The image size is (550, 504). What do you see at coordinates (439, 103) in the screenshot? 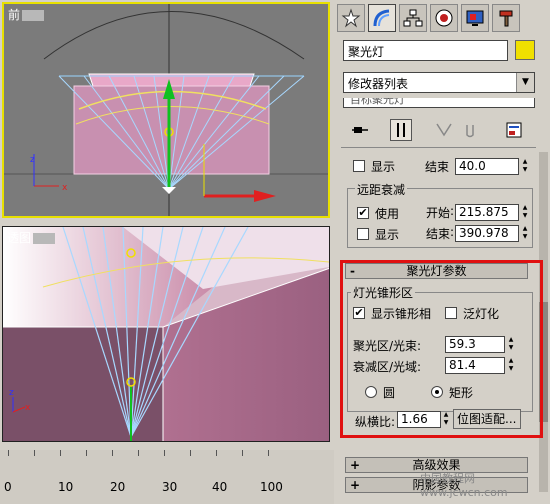
I see `modifier-stack: 目标聚光灯` at bounding box center [439, 103].